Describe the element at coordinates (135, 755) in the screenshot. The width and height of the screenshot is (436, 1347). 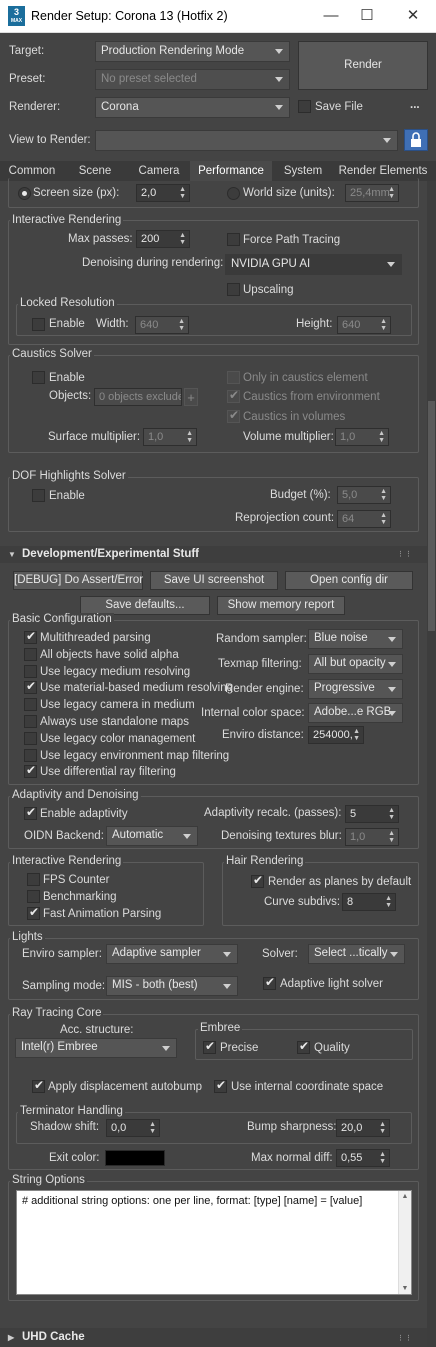
I see `basic-config-label: Use legacy environment map filtering` at that location.